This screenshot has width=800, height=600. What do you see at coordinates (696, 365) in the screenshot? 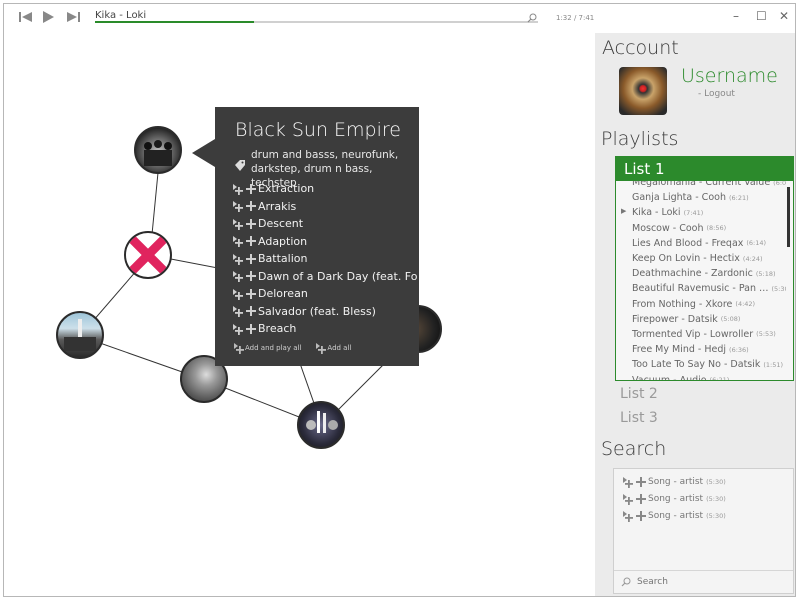
I see `song-title: Too Late To Say No - Datsik` at bounding box center [696, 365].